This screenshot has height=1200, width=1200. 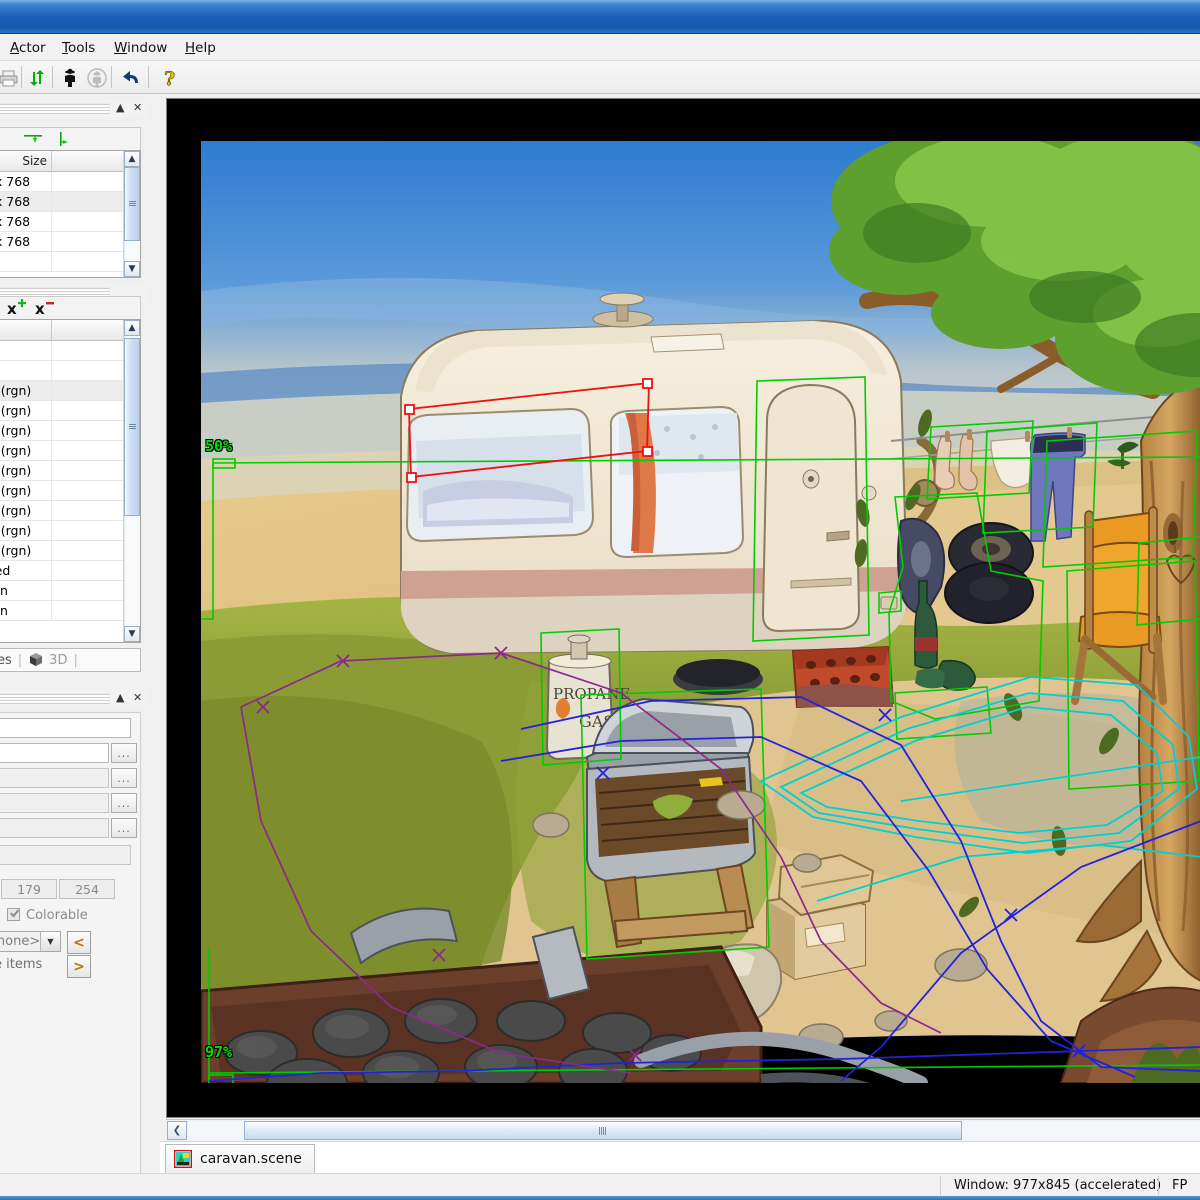 What do you see at coordinates (54, 753) in the screenshot?
I see `image-field` at bounding box center [54, 753].